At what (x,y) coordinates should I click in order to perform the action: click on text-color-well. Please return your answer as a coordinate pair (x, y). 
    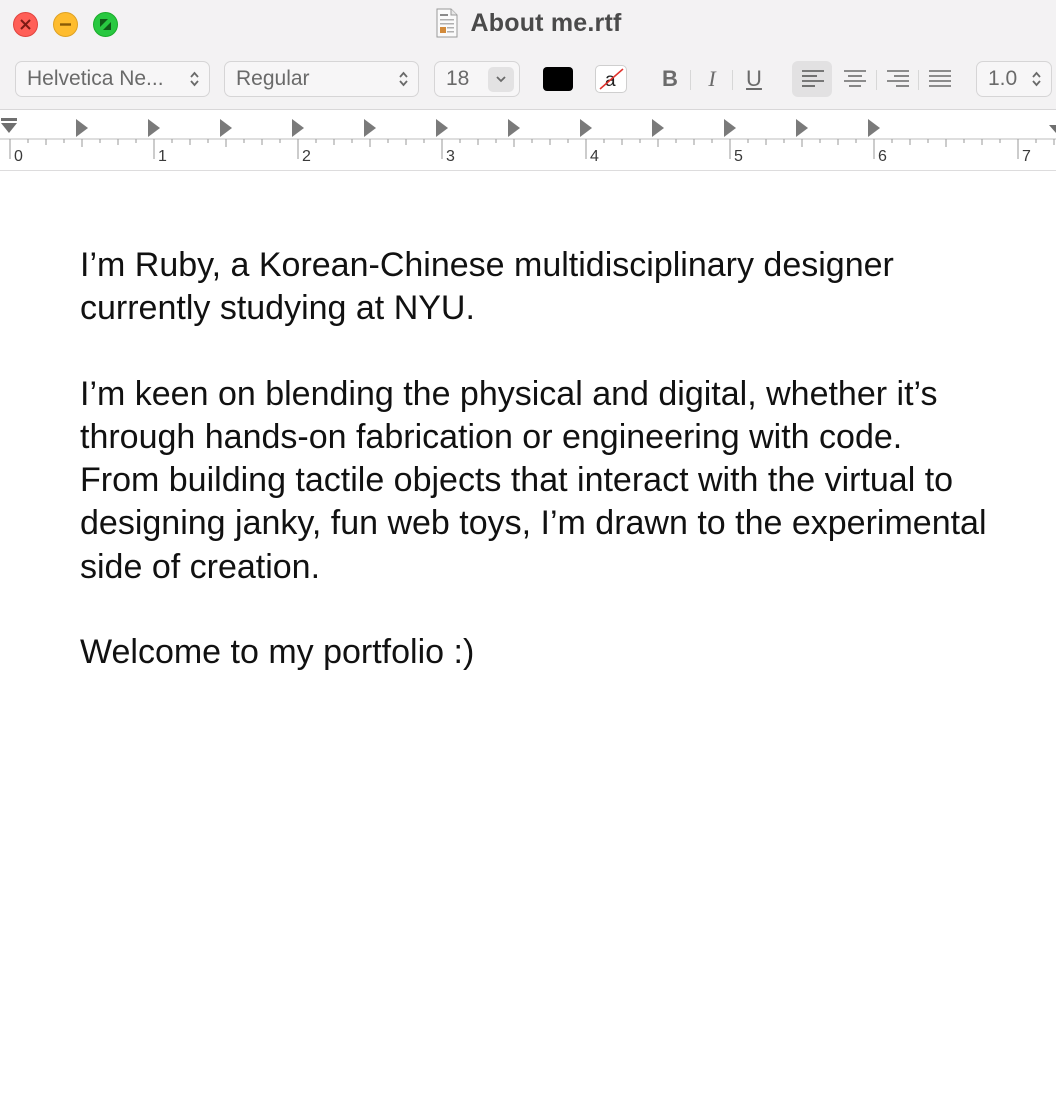
    Looking at the image, I should click on (558, 79).